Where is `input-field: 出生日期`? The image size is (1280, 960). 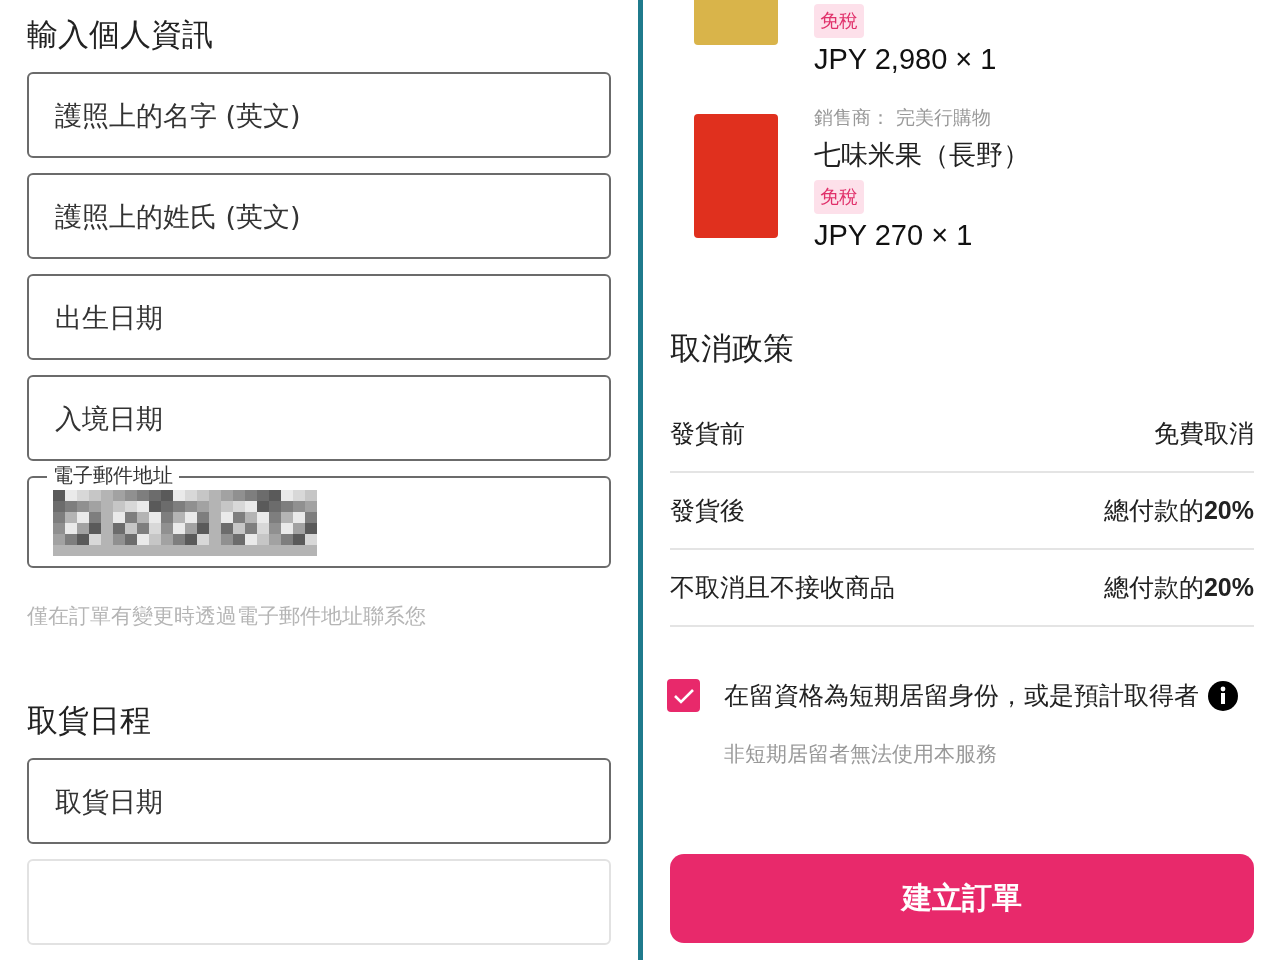 input-field: 出生日期 is located at coordinates (319, 317).